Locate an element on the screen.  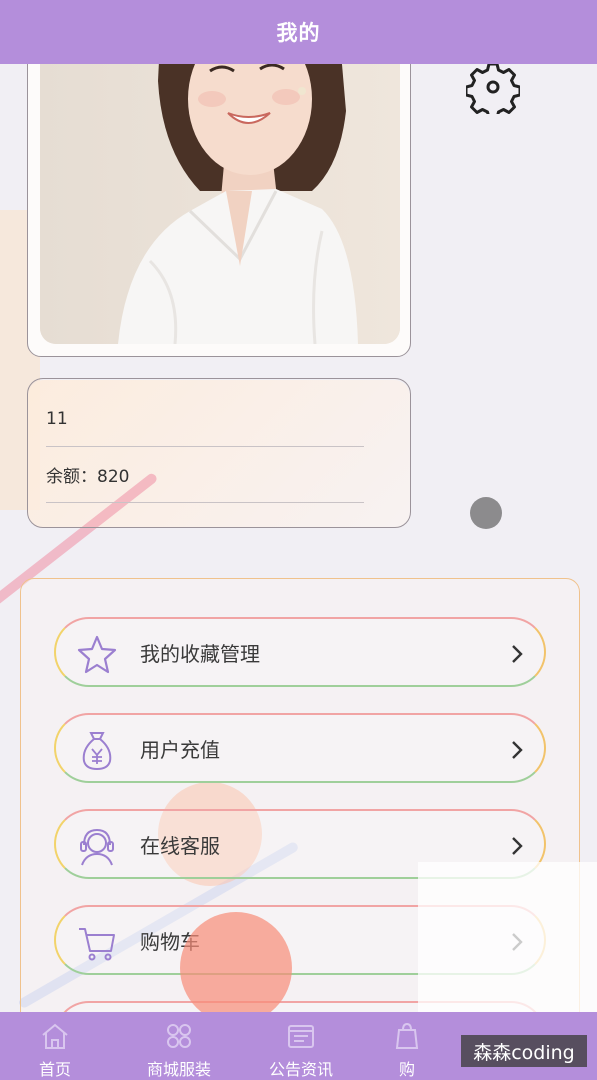
bag-icon is located at coordinates (407, 1035).